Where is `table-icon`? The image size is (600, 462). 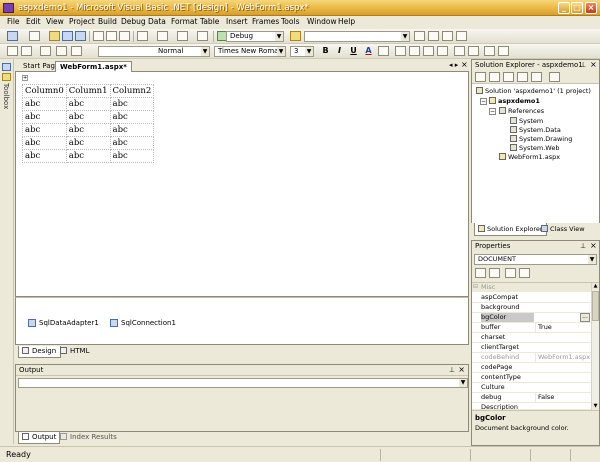 table-icon is located at coordinates (61, 51).